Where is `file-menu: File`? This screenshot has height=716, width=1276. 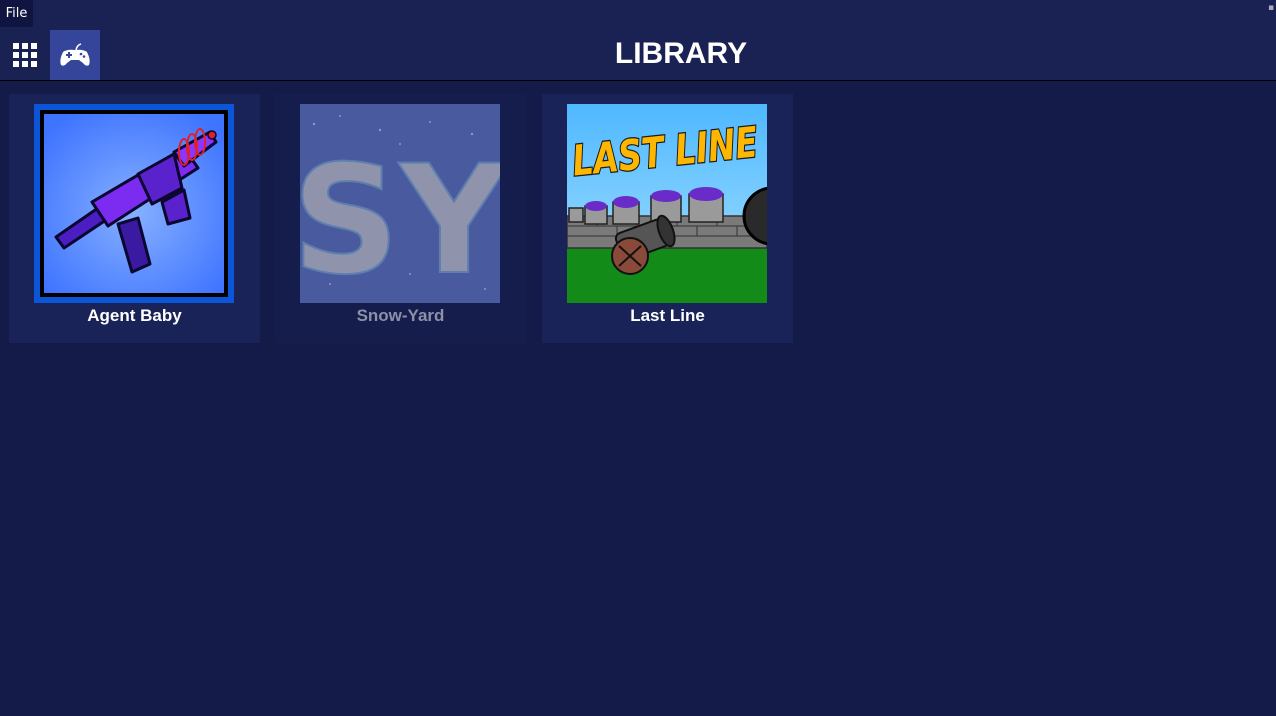
file-menu: File is located at coordinates (16, 13).